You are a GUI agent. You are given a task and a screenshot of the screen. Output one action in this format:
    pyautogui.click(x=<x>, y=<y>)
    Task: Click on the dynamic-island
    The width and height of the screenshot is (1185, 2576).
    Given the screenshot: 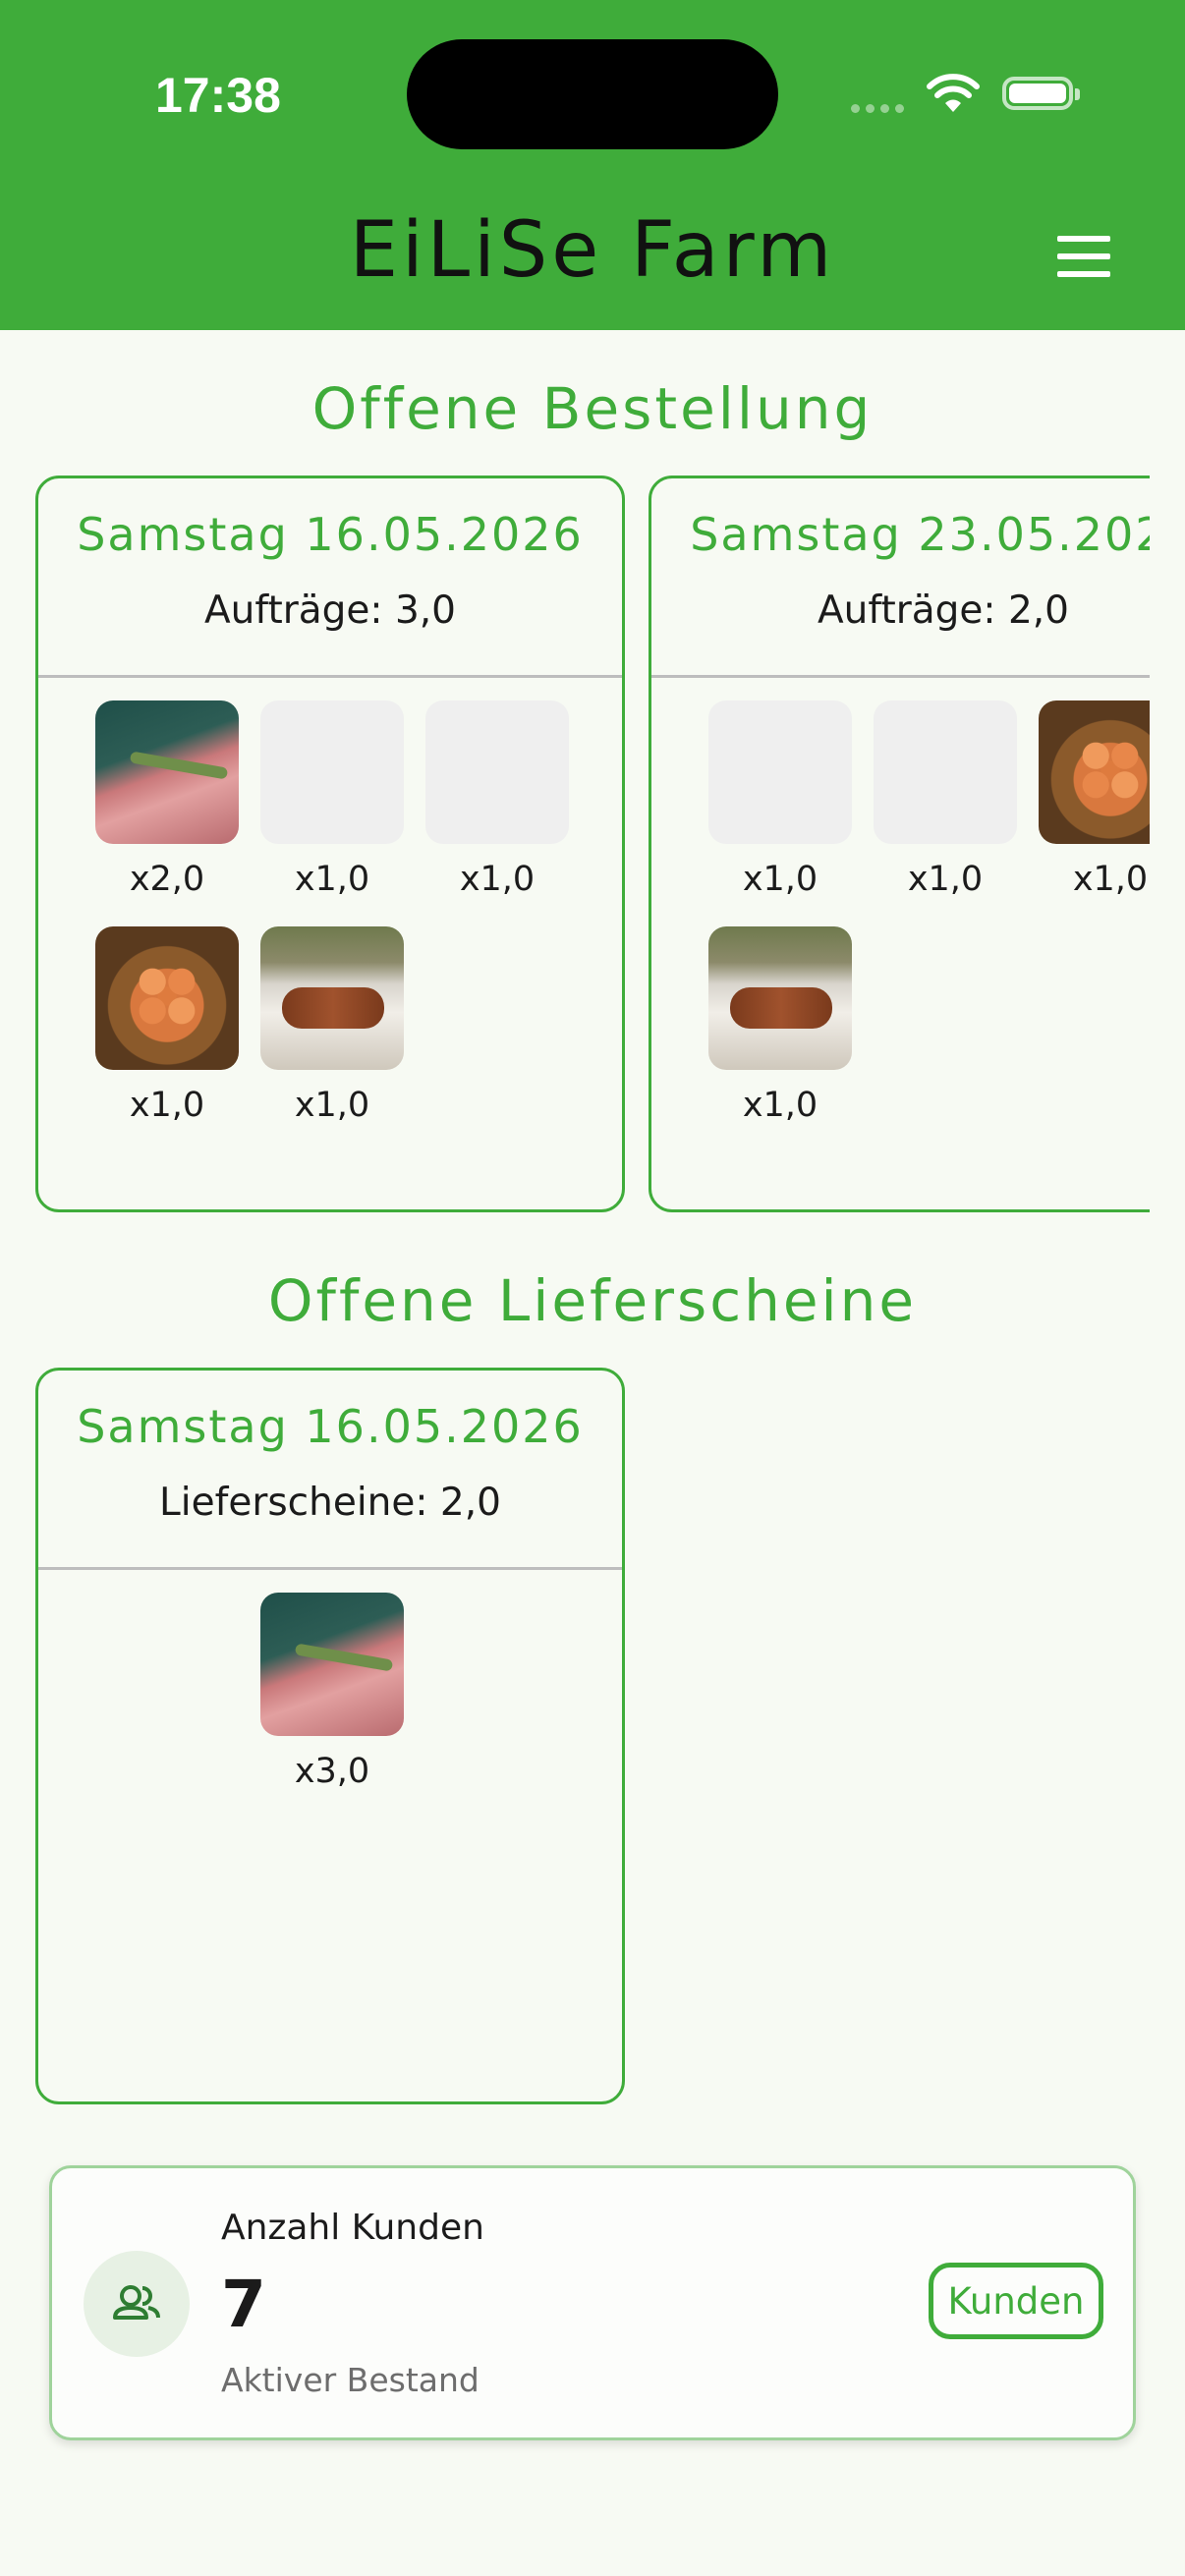 What is the action you would take?
    pyautogui.click(x=592, y=94)
    